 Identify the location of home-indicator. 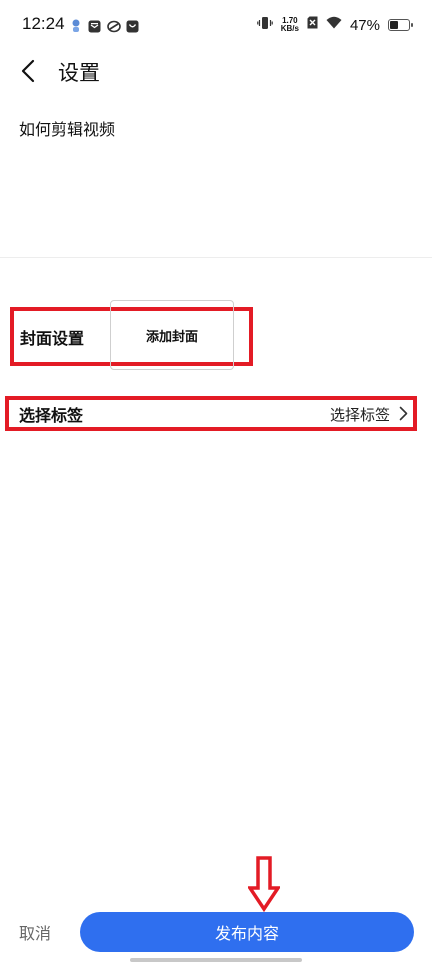
(216, 960).